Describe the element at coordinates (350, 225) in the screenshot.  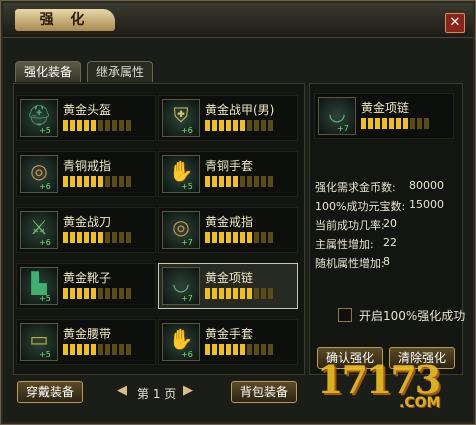
I see `stat-label: 当前成功几率:` at that location.